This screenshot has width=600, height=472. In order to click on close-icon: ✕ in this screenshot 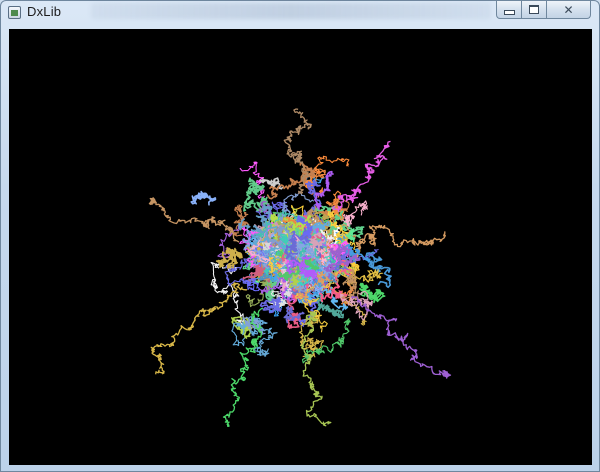, I will do `click(568, 9)`.